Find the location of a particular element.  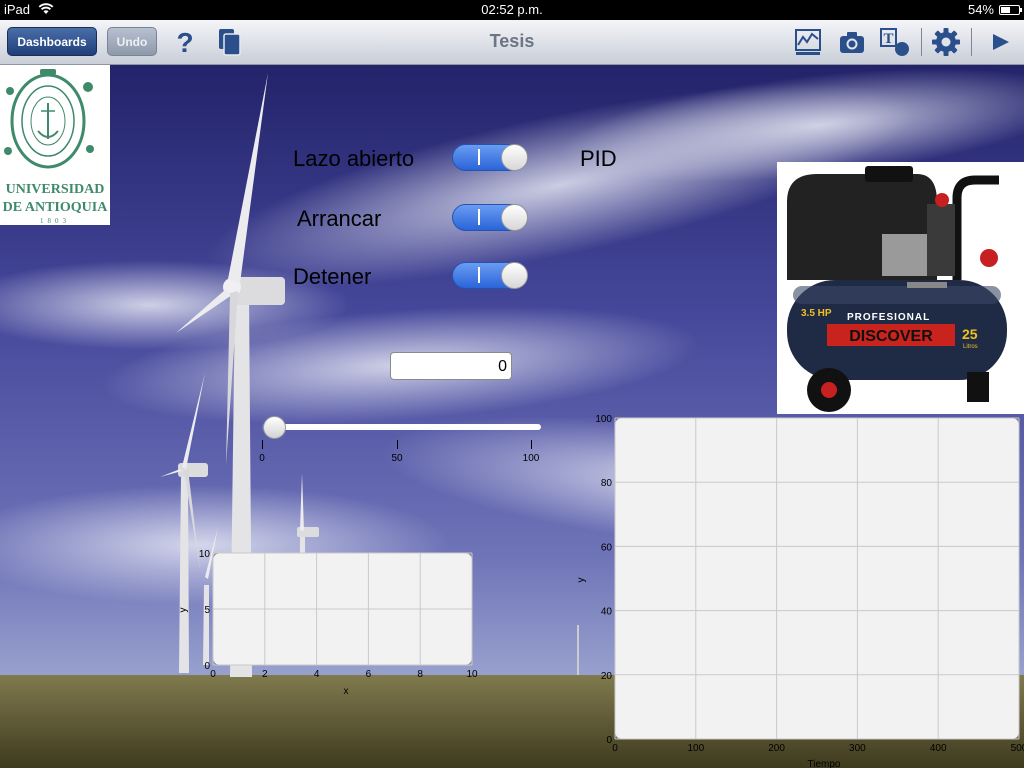

clock: 02:52 p.m. is located at coordinates (512, 9).